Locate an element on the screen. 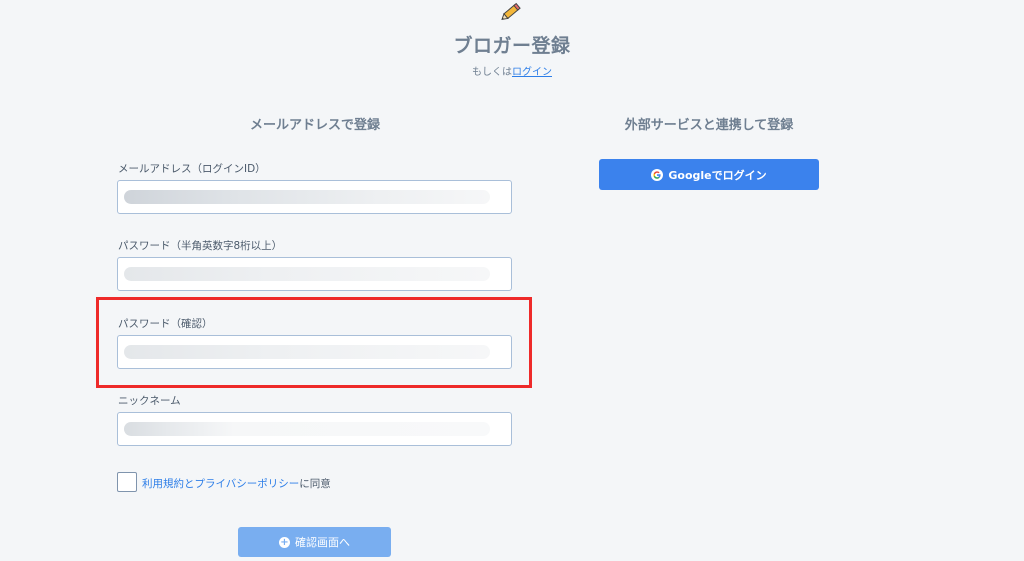  agree-checkbox is located at coordinates (127, 482).